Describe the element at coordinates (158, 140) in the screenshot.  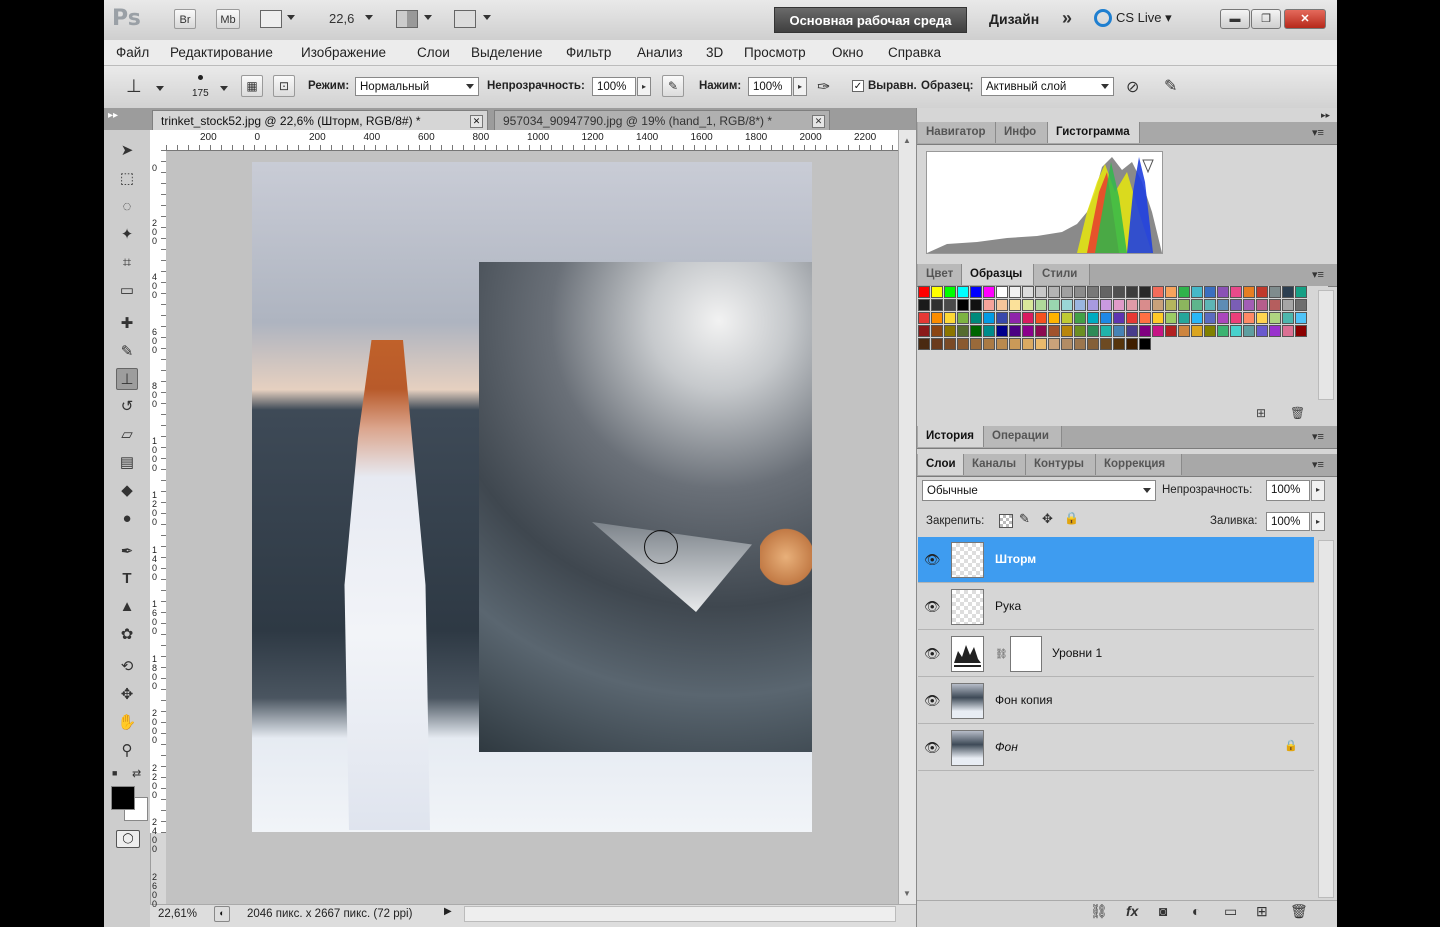
I see `ruler-origin` at that location.